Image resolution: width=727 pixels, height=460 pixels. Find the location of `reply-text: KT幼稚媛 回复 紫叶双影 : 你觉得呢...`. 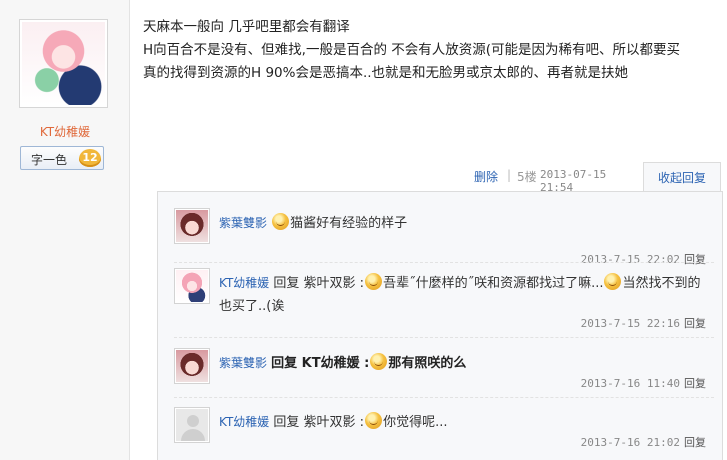

reply-text: KT幼稚媛 回复 紫叶双影 : 你觉得呢... is located at coordinates (466, 422).